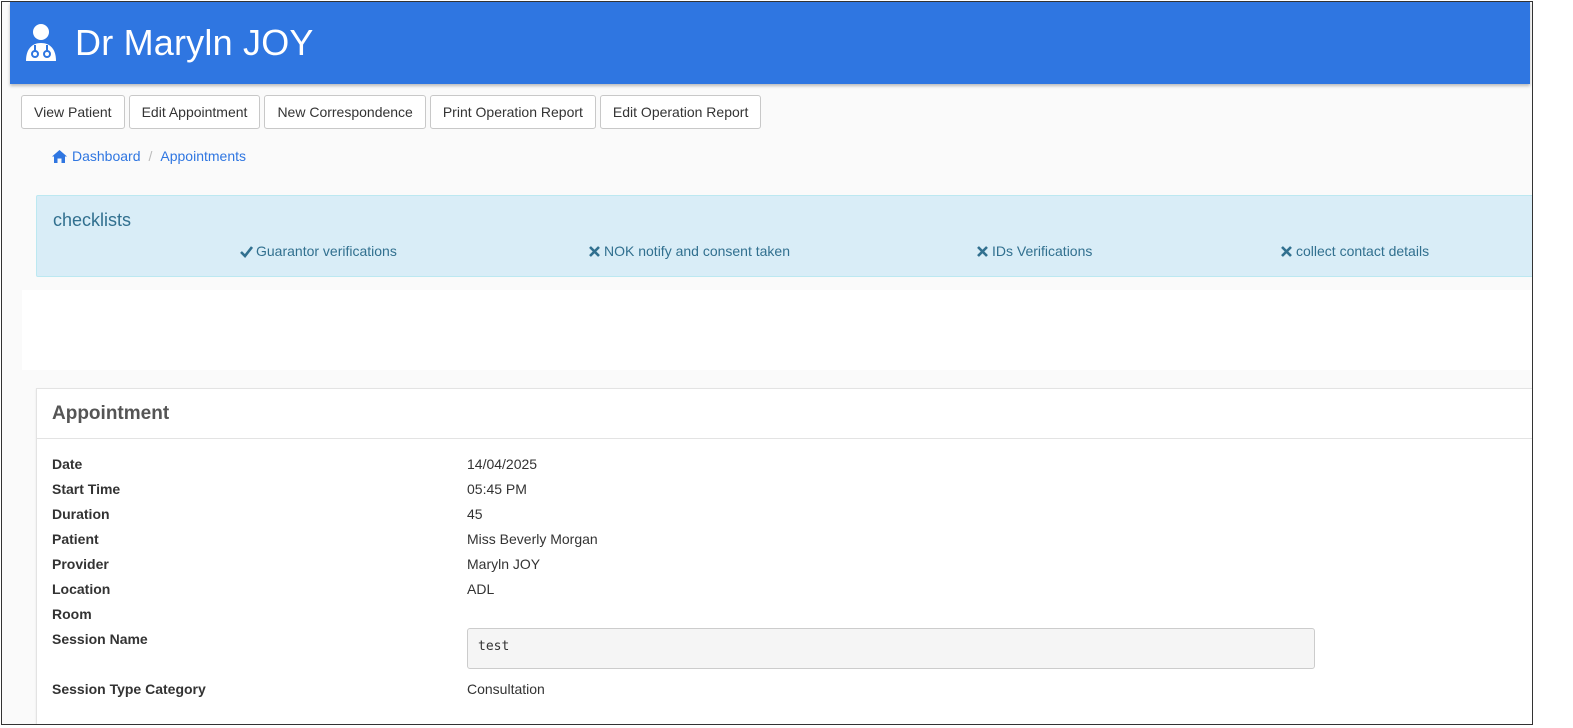 The image size is (1573, 728). I want to click on checklist-item-label: IDs Verifications, so click(1042, 251).